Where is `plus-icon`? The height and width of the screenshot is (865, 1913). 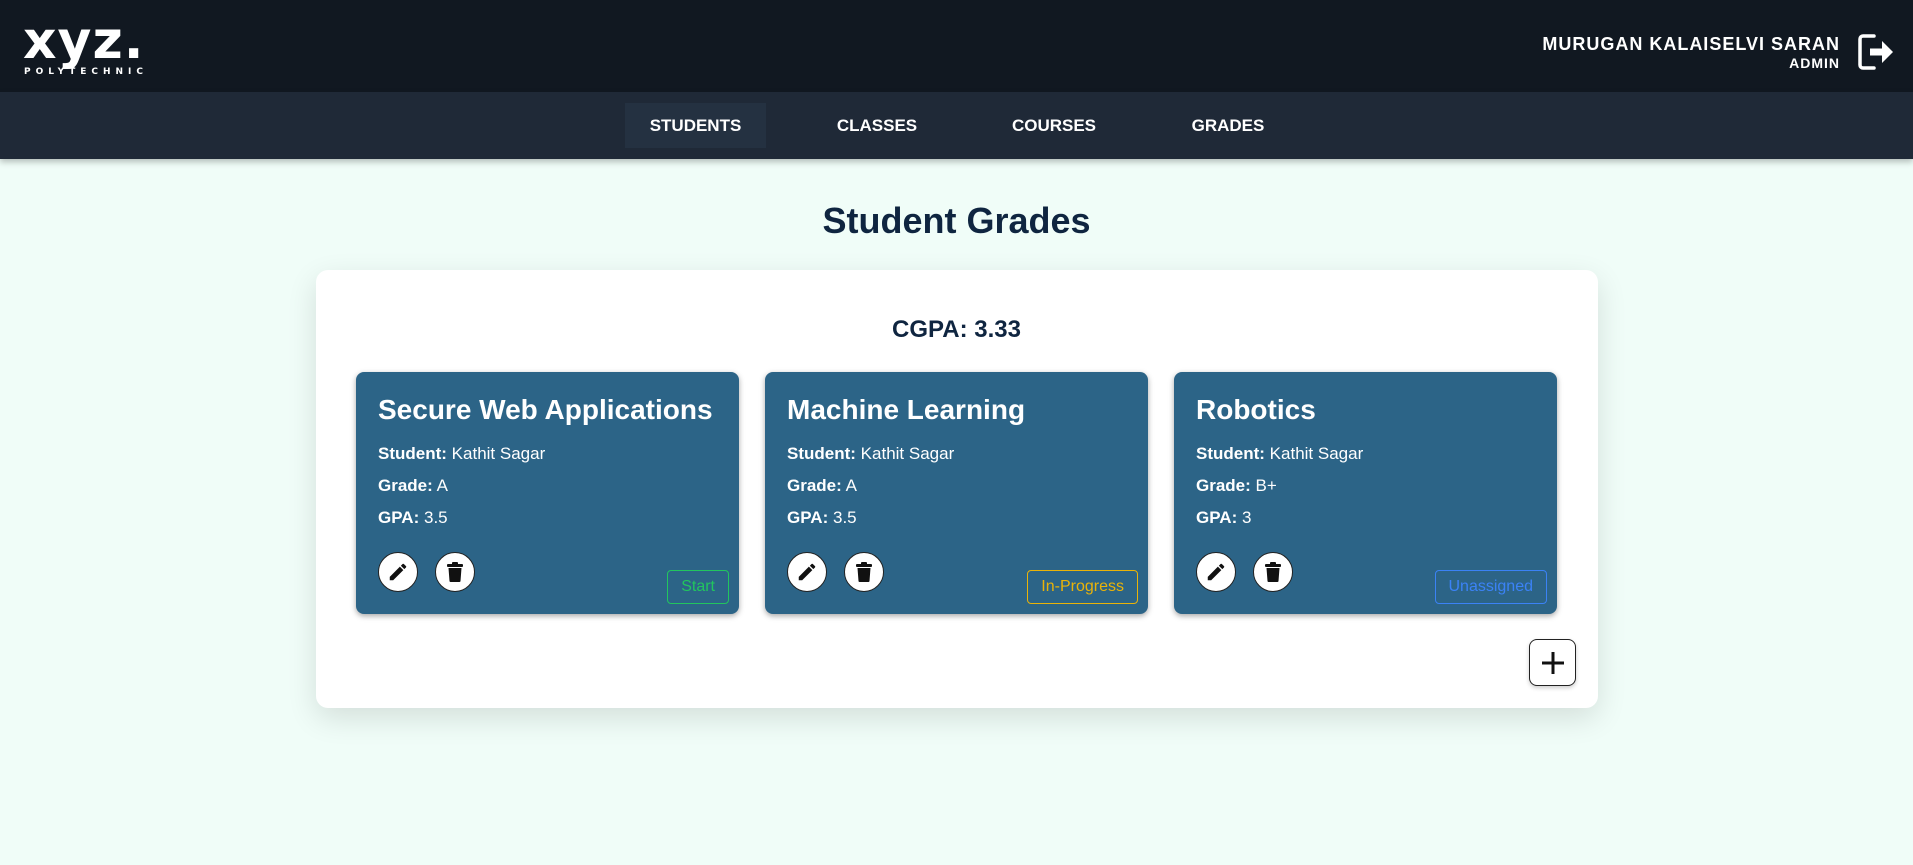
plus-icon is located at coordinates (1552, 662).